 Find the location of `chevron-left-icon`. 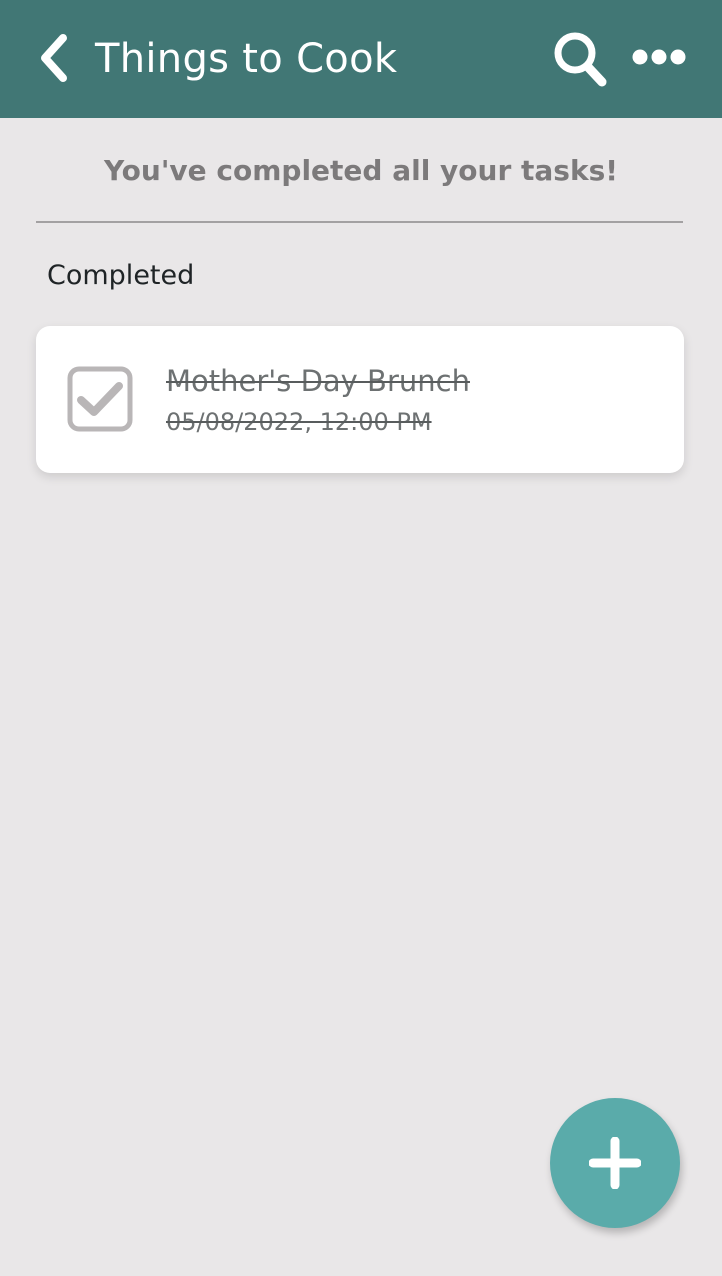

chevron-left-icon is located at coordinates (54, 58).